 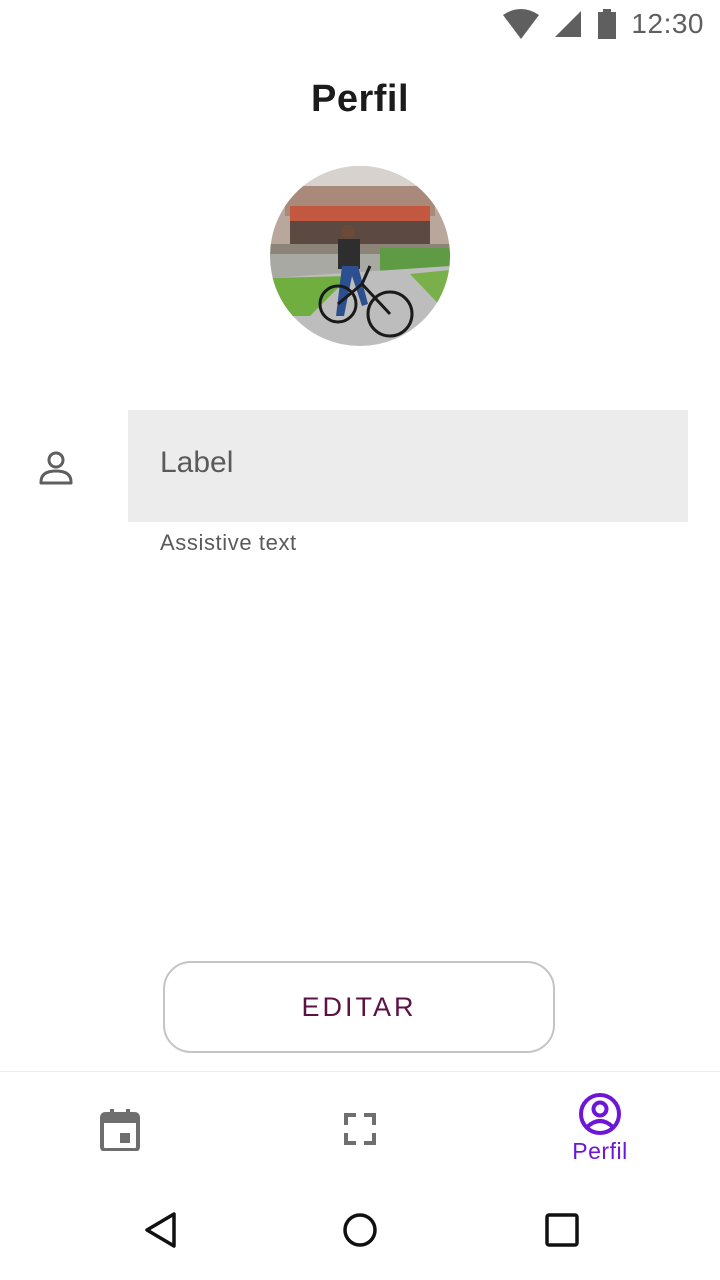 I want to click on avatar, so click(x=360, y=256).